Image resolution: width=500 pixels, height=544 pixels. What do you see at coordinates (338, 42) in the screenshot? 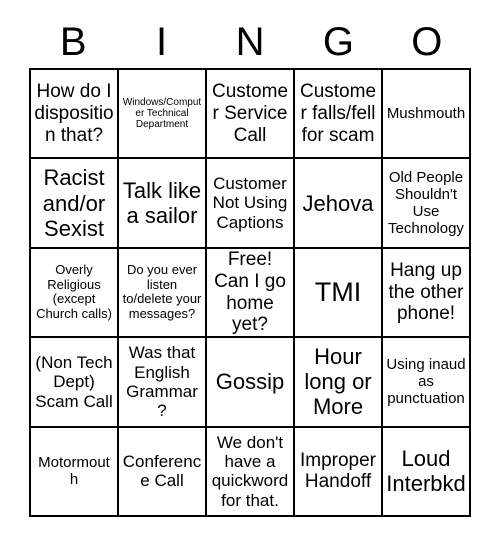
I see `bingo-header-letter-g: G` at bounding box center [338, 42].